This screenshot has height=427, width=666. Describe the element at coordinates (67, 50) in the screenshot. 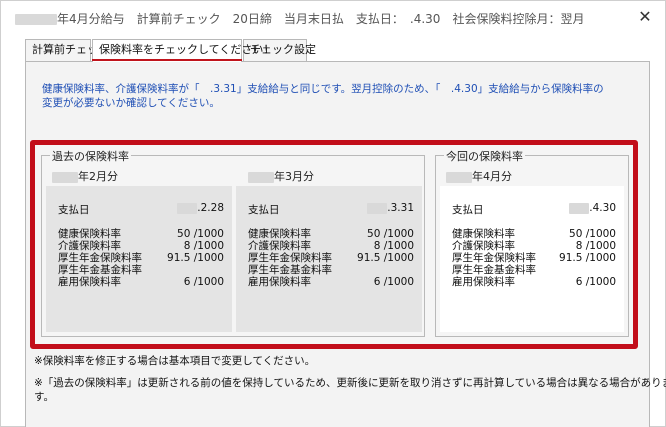

I see `tab-pre-calc-check: 計算前チェック` at that location.